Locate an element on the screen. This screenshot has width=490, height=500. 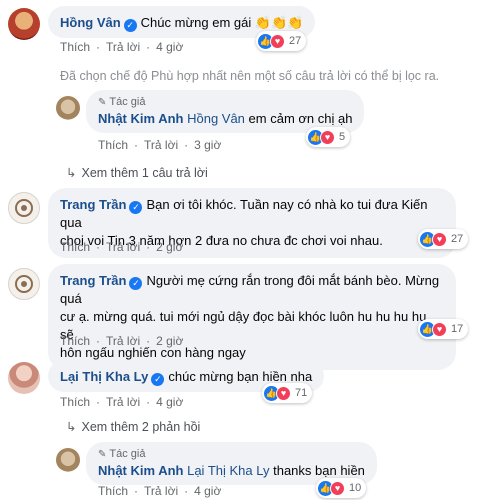
reaction-count: 👍 ♥ 17 is located at coordinates (443, 329).